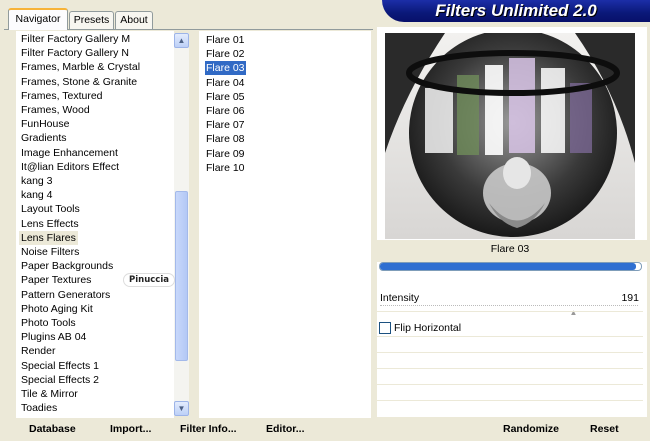 The width and height of the screenshot is (650, 441). I want to click on category-item: Special Effects 2, so click(60, 380).